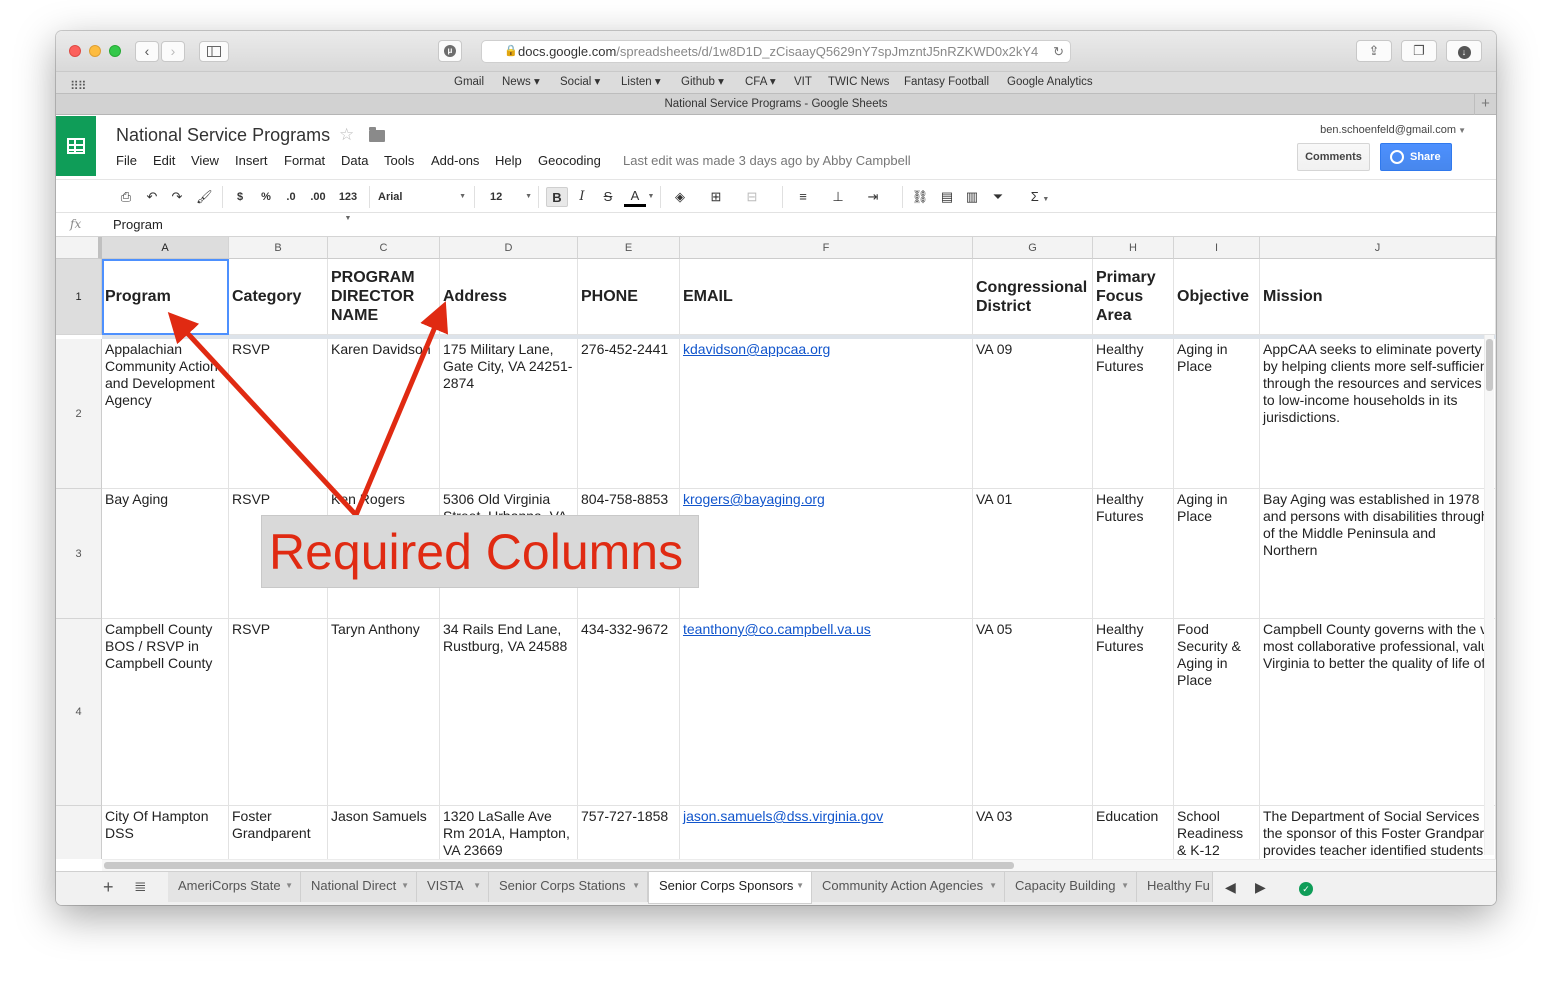 This screenshot has height=985, width=1552. What do you see at coordinates (1485, 104) in the screenshot?
I see `new-tab-button: +` at bounding box center [1485, 104].